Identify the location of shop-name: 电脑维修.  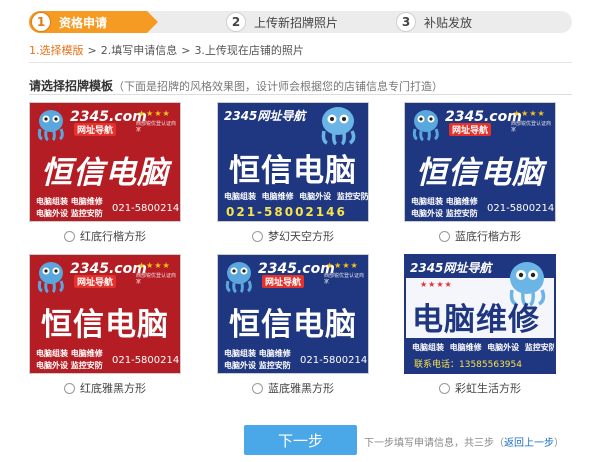
(476, 320).